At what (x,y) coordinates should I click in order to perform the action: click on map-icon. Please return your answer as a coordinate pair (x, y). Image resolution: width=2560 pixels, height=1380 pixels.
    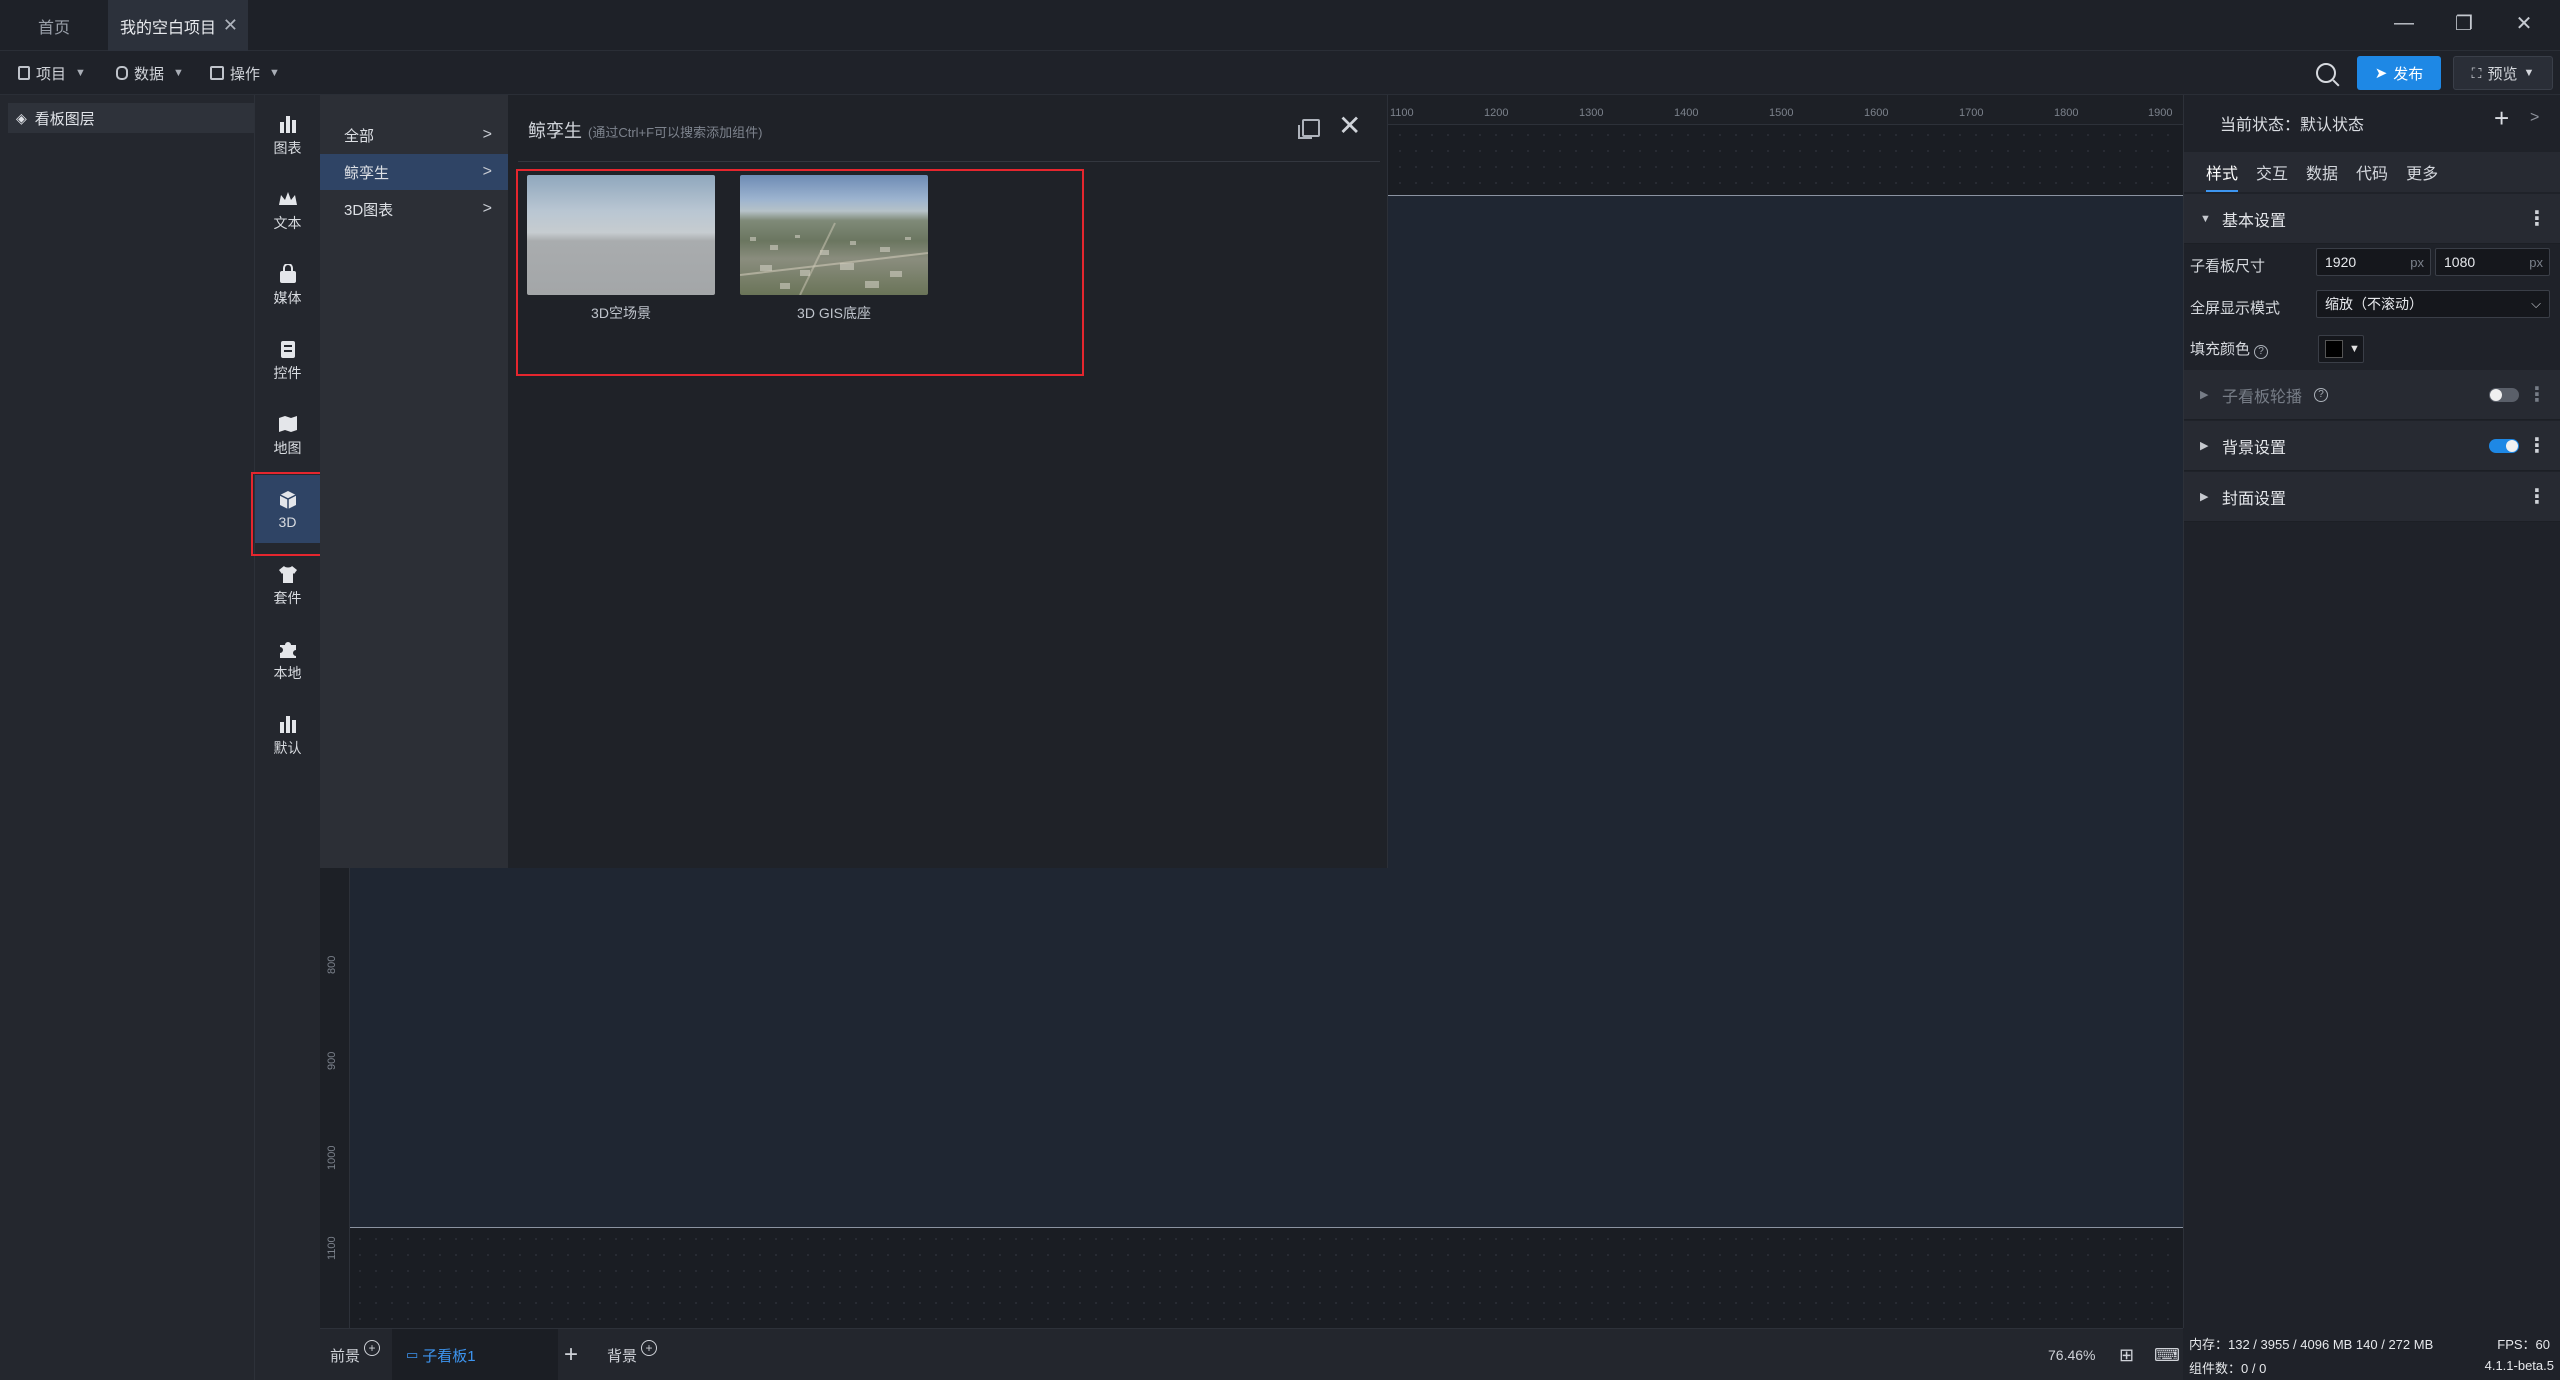
    Looking at the image, I should click on (288, 423).